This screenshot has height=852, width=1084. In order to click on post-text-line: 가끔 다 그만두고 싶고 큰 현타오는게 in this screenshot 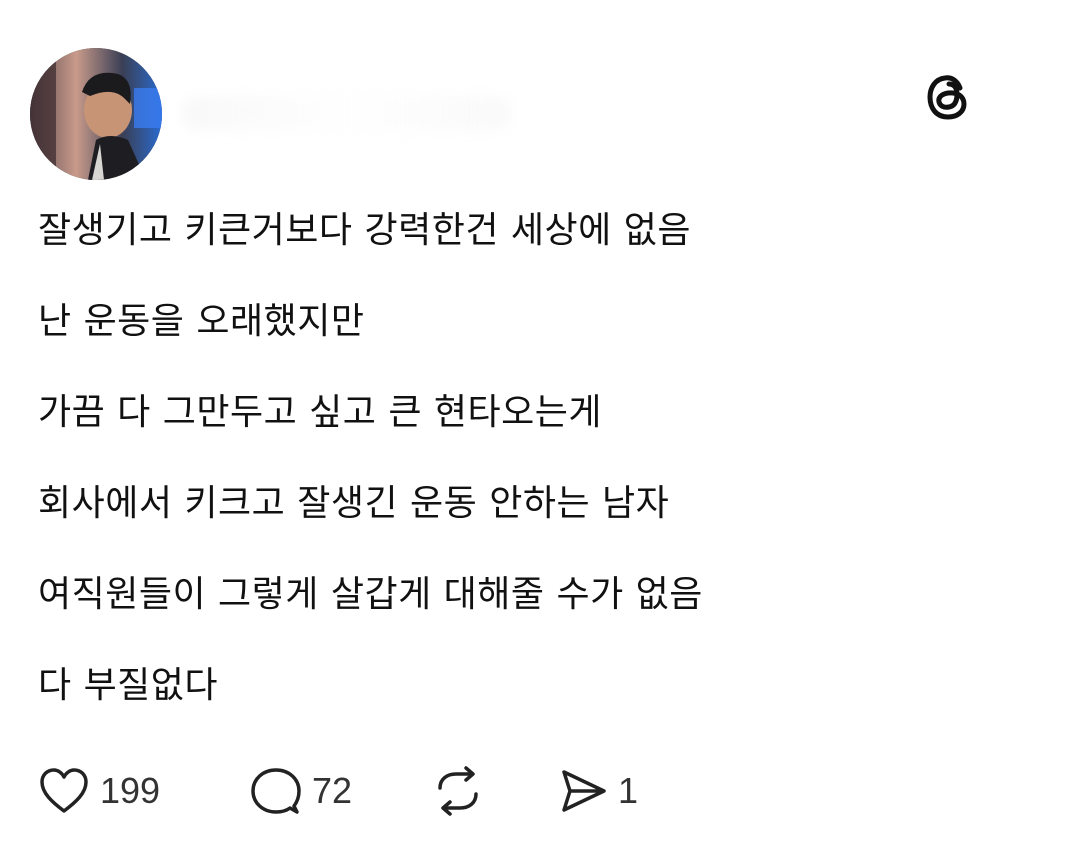, I will do `click(320, 412)`.